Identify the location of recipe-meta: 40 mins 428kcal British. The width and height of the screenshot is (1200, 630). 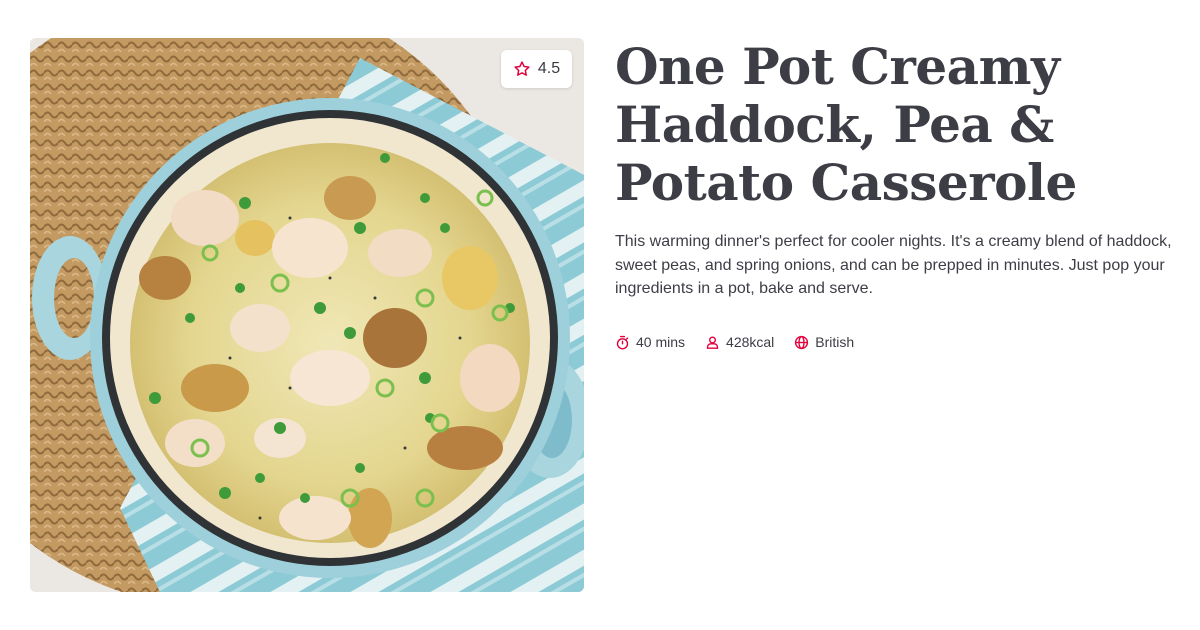
(734, 342).